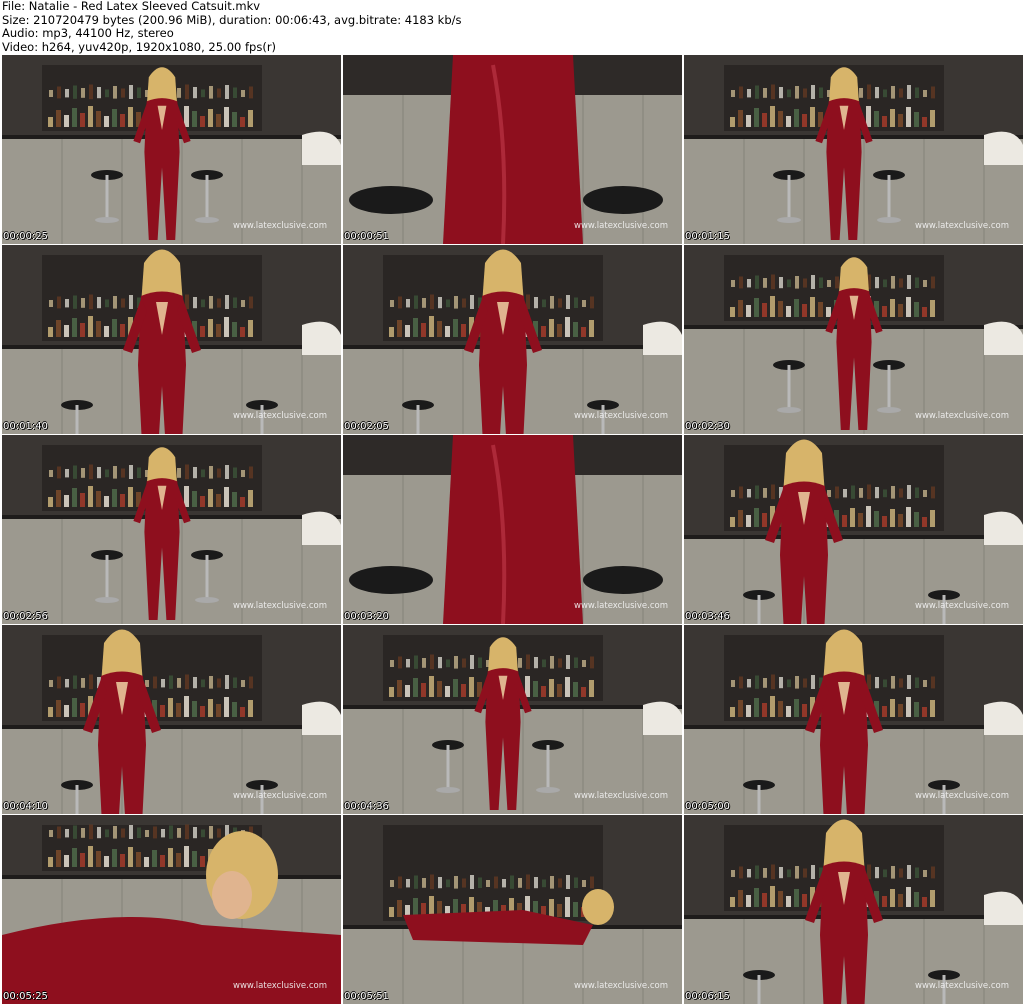 The height and width of the screenshot is (1005, 1024). I want to click on timestamp: 00:04:36, so click(366, 806).